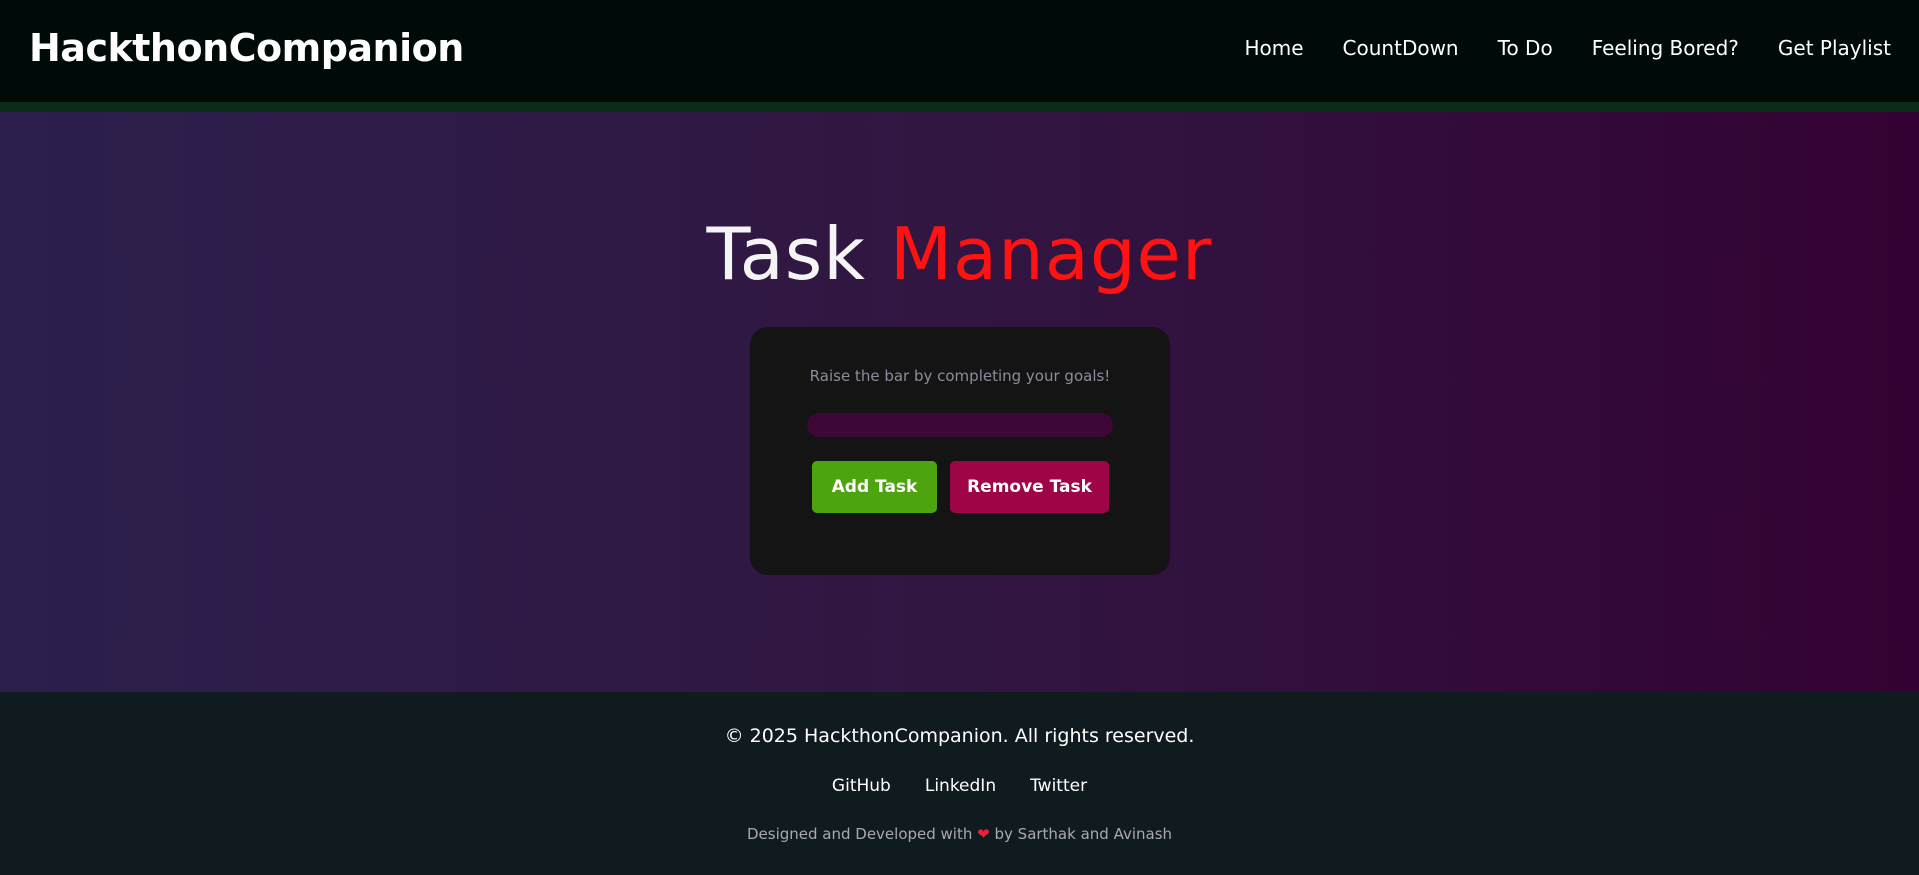 The width and height of the screenshot is (1919, 875). What do you see at coordinates (786, 254) in the screenshot?
I see `page-title-part1: Task` at bounding box center [786, 254].